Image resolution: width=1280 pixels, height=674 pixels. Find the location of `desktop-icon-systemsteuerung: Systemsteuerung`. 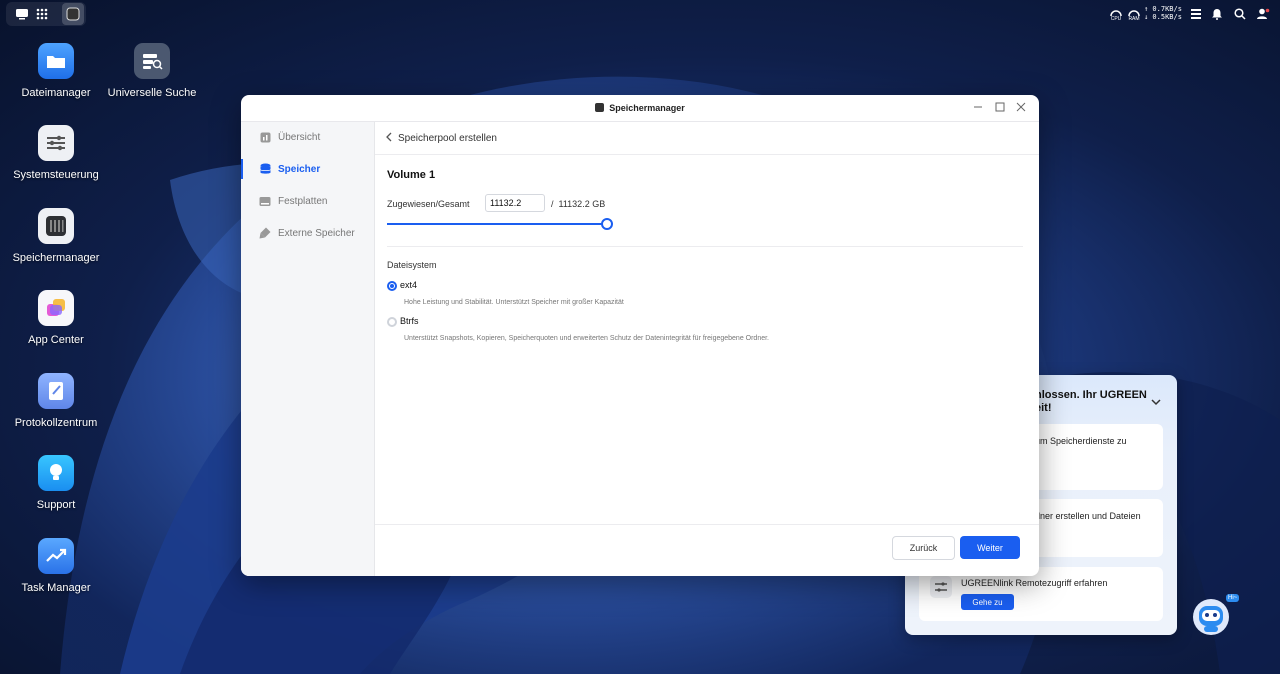

desktop-icon-systemsteuerung: Systemsteuerung is located at coordinates (56, 153).